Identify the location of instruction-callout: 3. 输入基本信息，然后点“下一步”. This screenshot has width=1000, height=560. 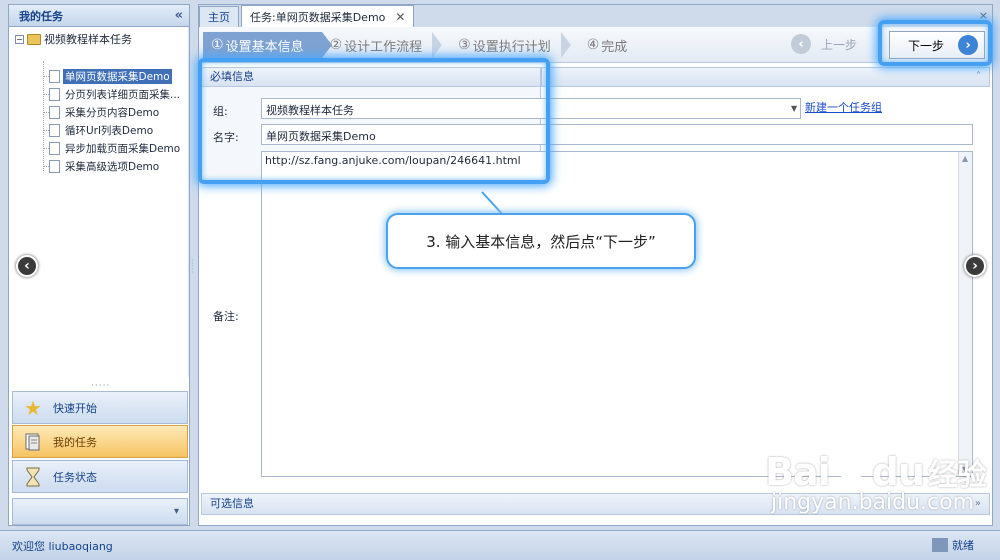
(541, 241).